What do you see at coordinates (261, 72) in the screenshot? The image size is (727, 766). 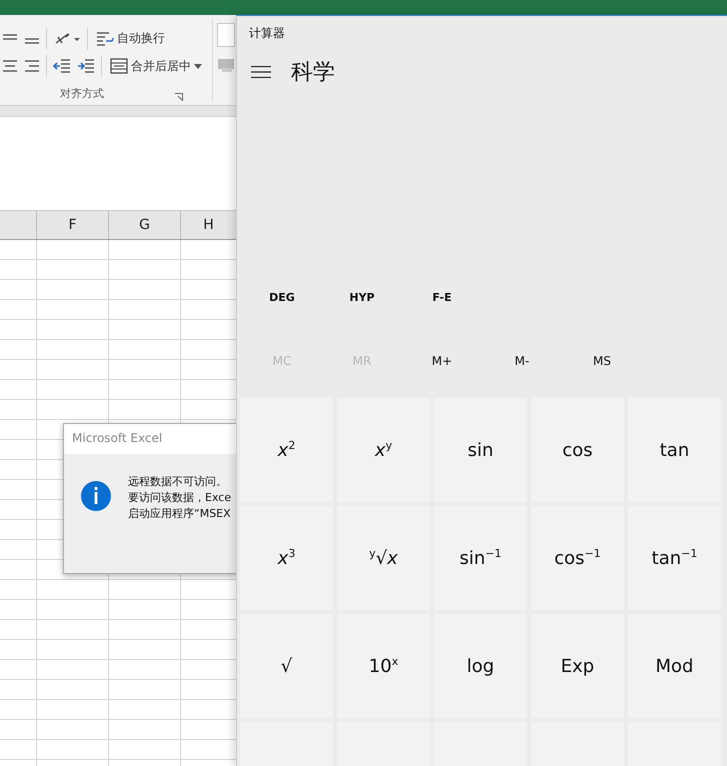 I see `menu-icon` at bounding box center [261, 72].